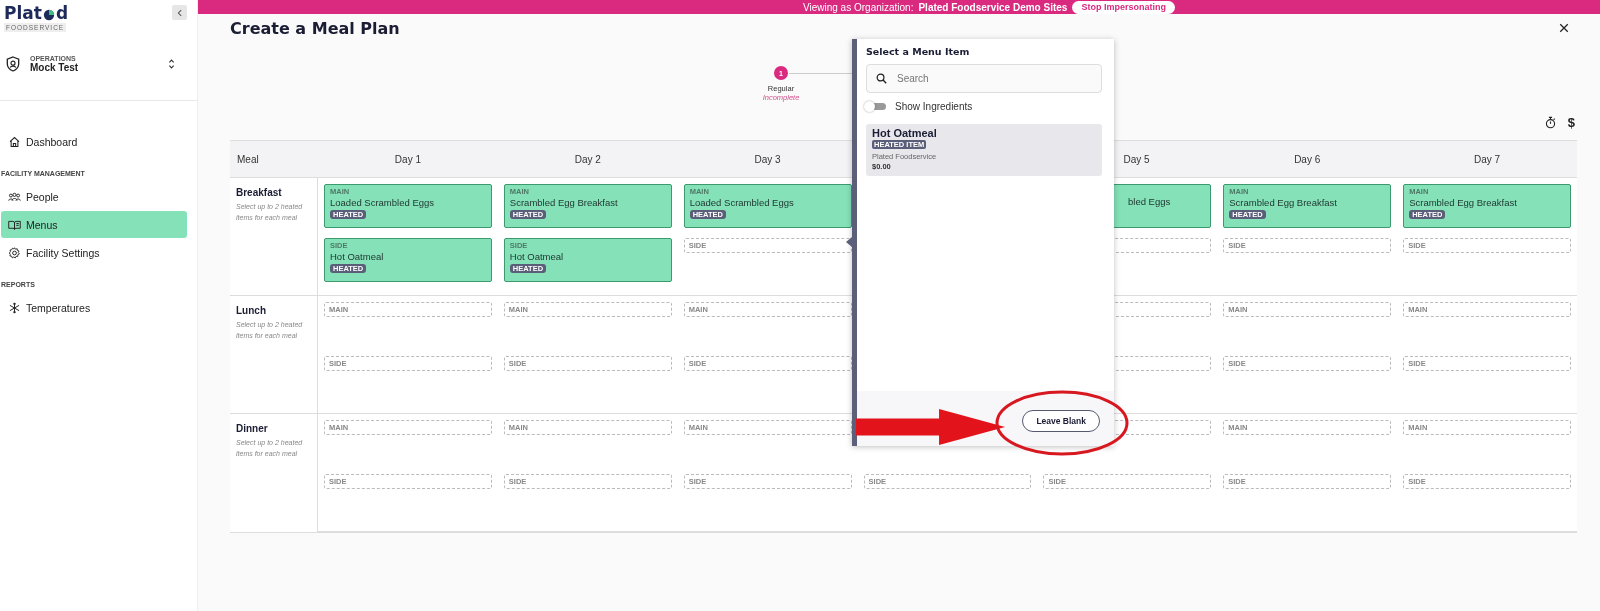  I want to click on meal-name: Dinner, so click(252, 428).